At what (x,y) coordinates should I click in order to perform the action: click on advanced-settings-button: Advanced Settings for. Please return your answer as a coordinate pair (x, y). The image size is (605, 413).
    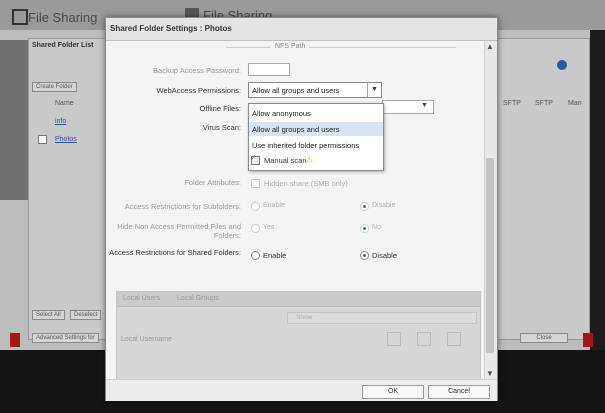
    Looking at the image, I should click on (65, 338).